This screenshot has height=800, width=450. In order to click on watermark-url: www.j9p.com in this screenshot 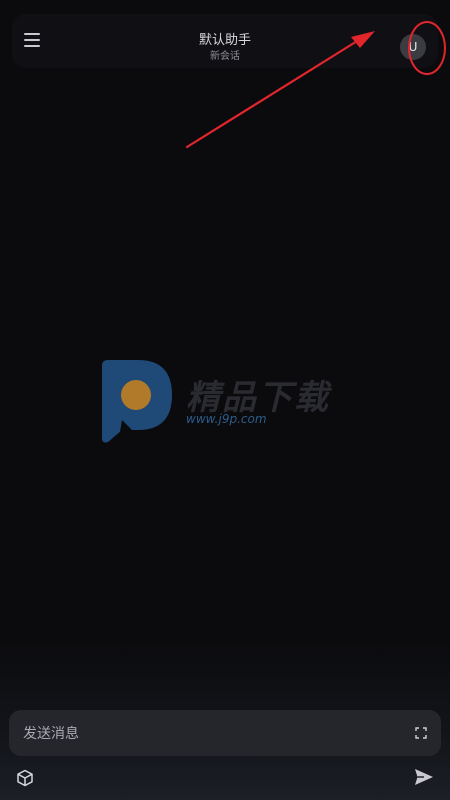, I will do `click(226, 419)`.